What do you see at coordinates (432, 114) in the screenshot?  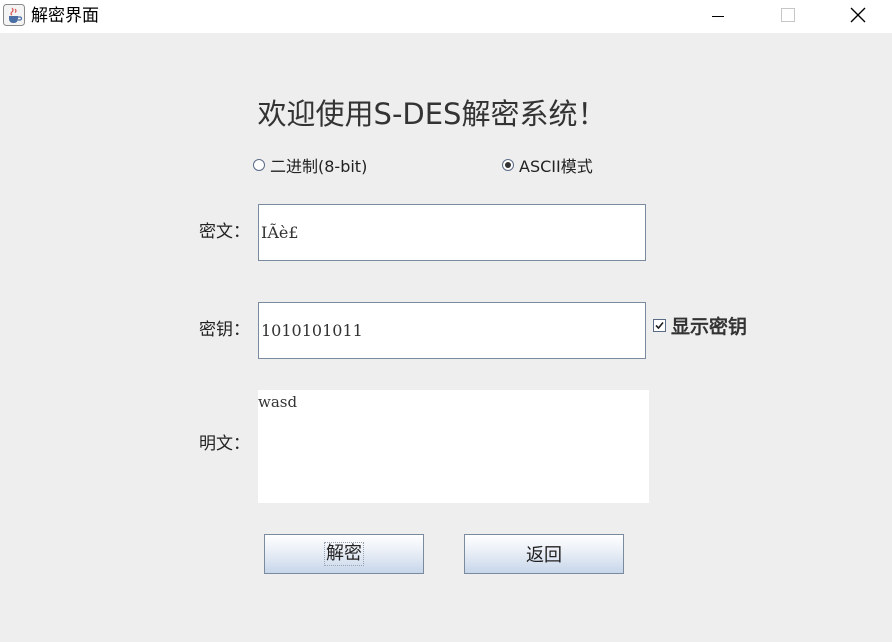 I see `page-heading: 欢迎使用S-DES解密系统！` at bounding box center [432, 114].